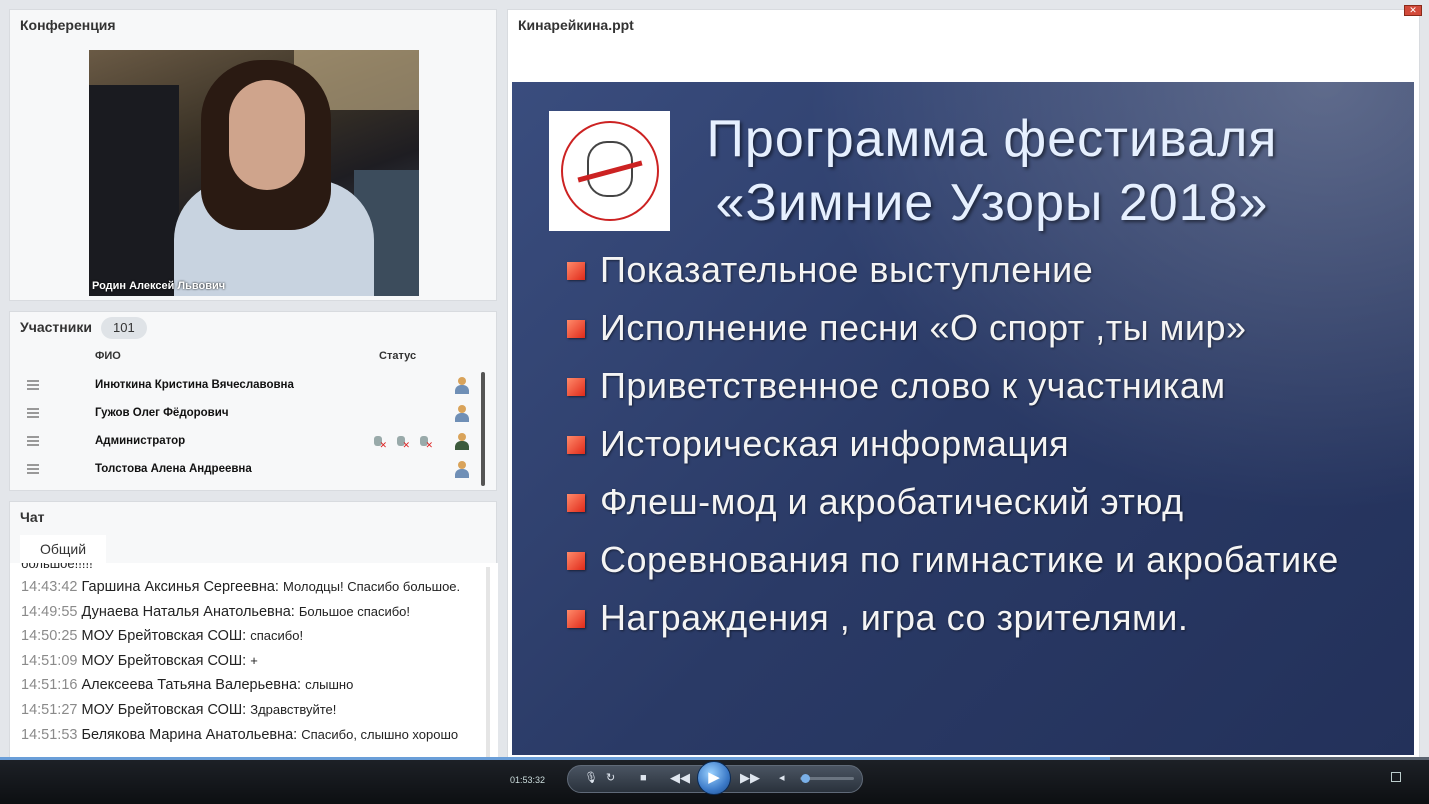 This screenshot has width=1429, height=804. Describe the element at coordinates (892, 501) in the screenshot. I see `slide-bullet-text: Флеш-мод и акробатический этюд` at that location.